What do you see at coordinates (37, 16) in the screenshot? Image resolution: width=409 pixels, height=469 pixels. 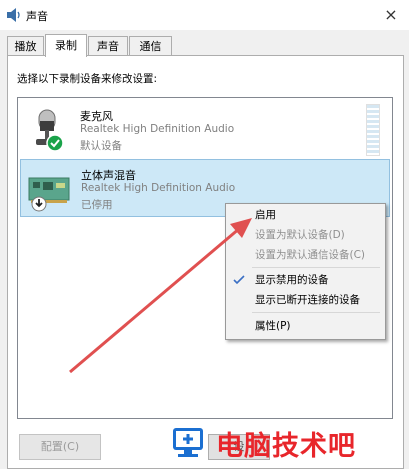 I see `window-title: 声音` at bounding box center [37, 16].